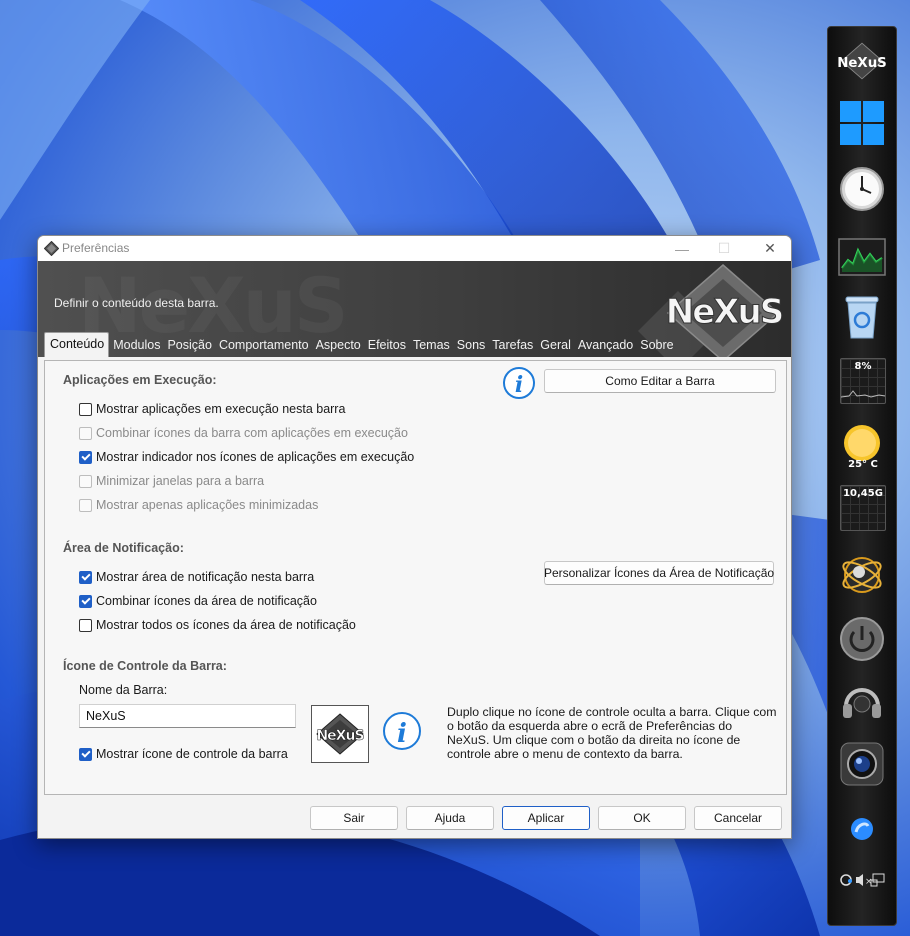 The image size is (910, 936). Describe the element at coordinates (338, 345) in the screenshot. I see `tab-aspecto: Aspecto` at that location.